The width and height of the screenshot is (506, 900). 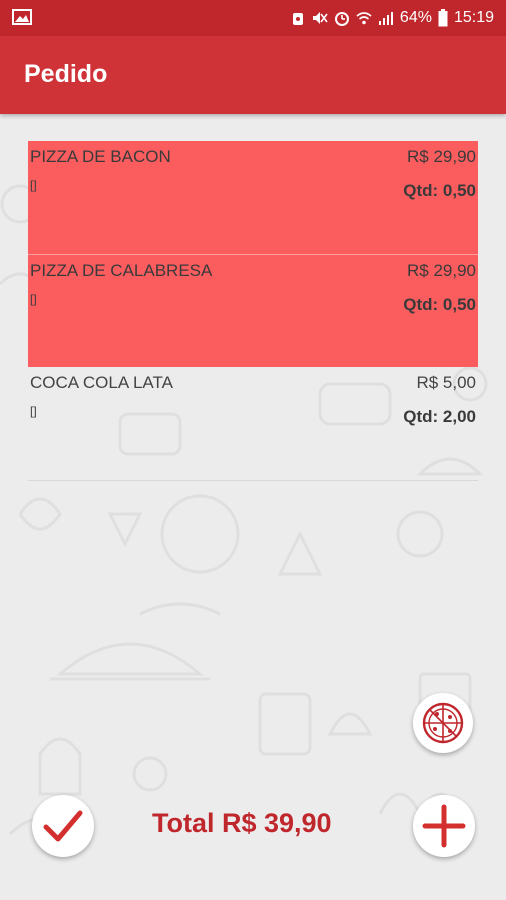 I want to click on check-icon, so click(x=63, y=826).